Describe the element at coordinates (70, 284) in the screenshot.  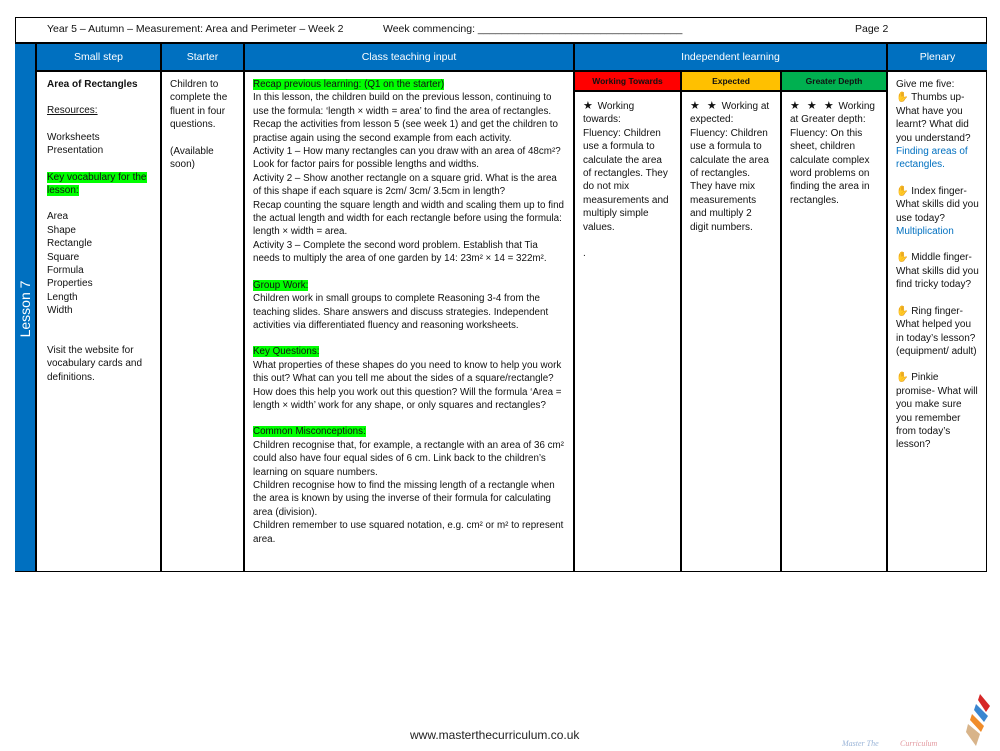
I see `vocab-item: Properties` at that location.